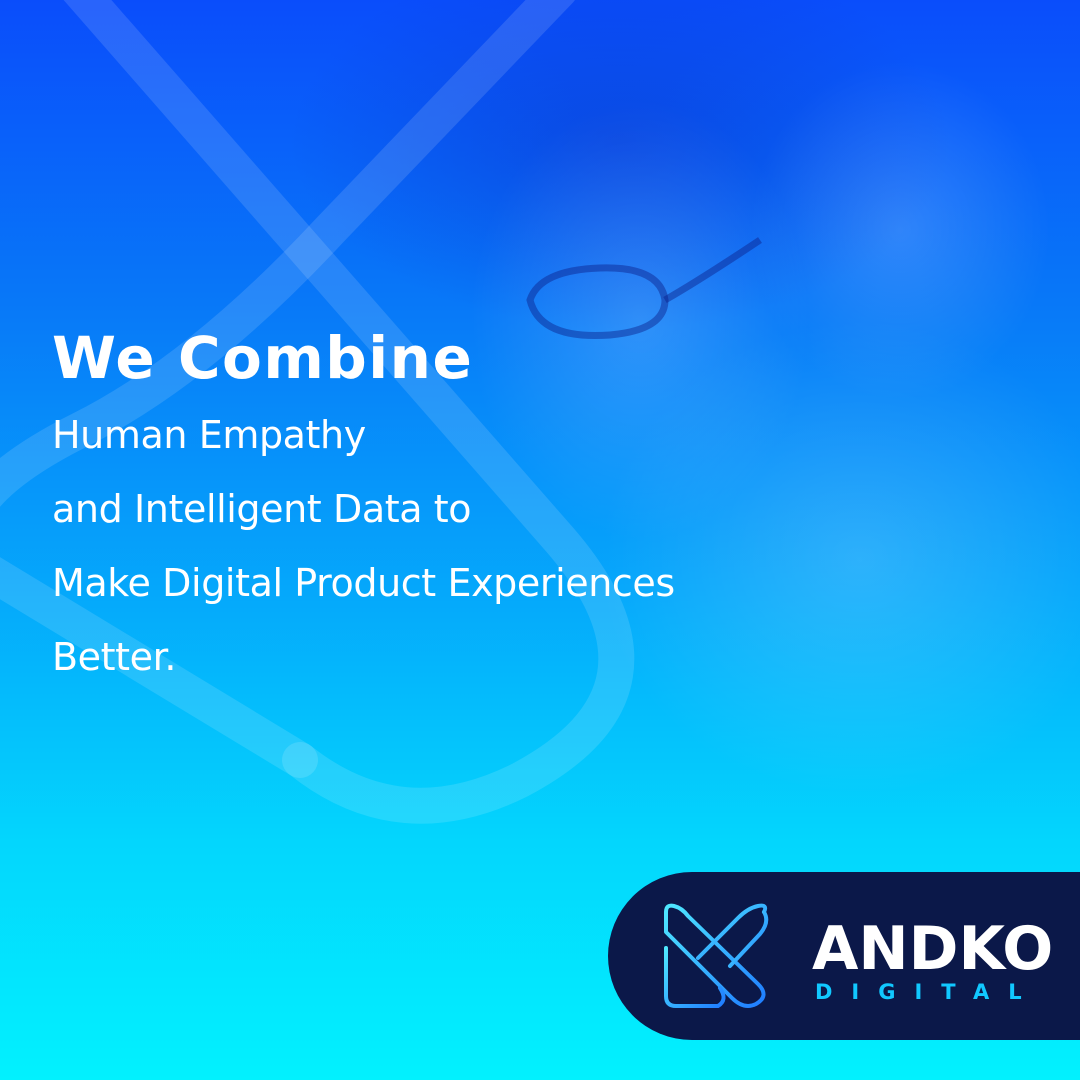 The height and width of the screenshot is (1080, 1080). Describe the element at coordinates (114, 657) in the screenshot. I see `body-line-4: Better.` at that location.